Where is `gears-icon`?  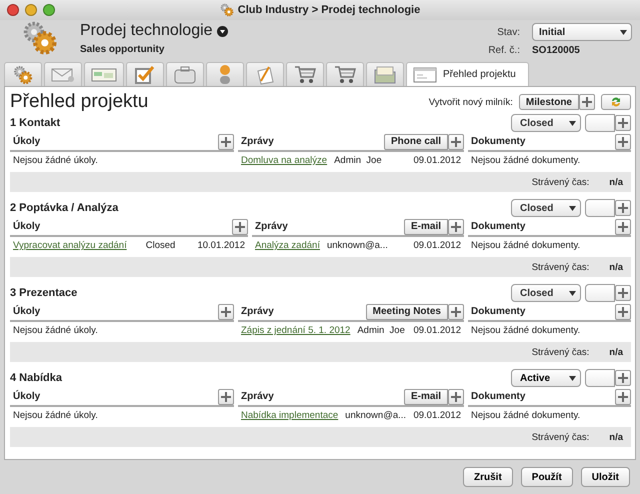
gears-icon is located at coordinates (227, 10).